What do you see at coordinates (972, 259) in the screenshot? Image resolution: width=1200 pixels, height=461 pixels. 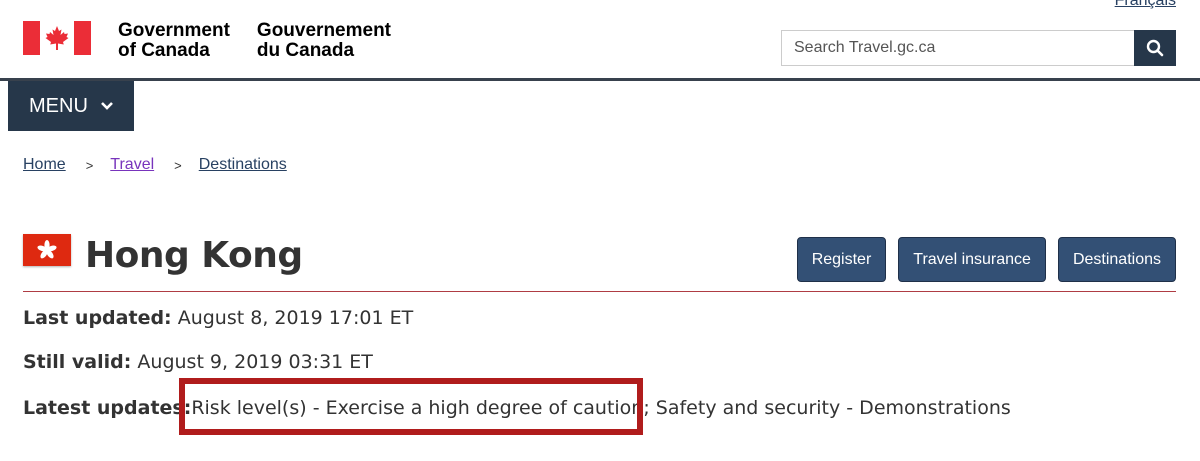 I see `travel-insurance-button: Travel insurance` at bounding box center [972, 259].